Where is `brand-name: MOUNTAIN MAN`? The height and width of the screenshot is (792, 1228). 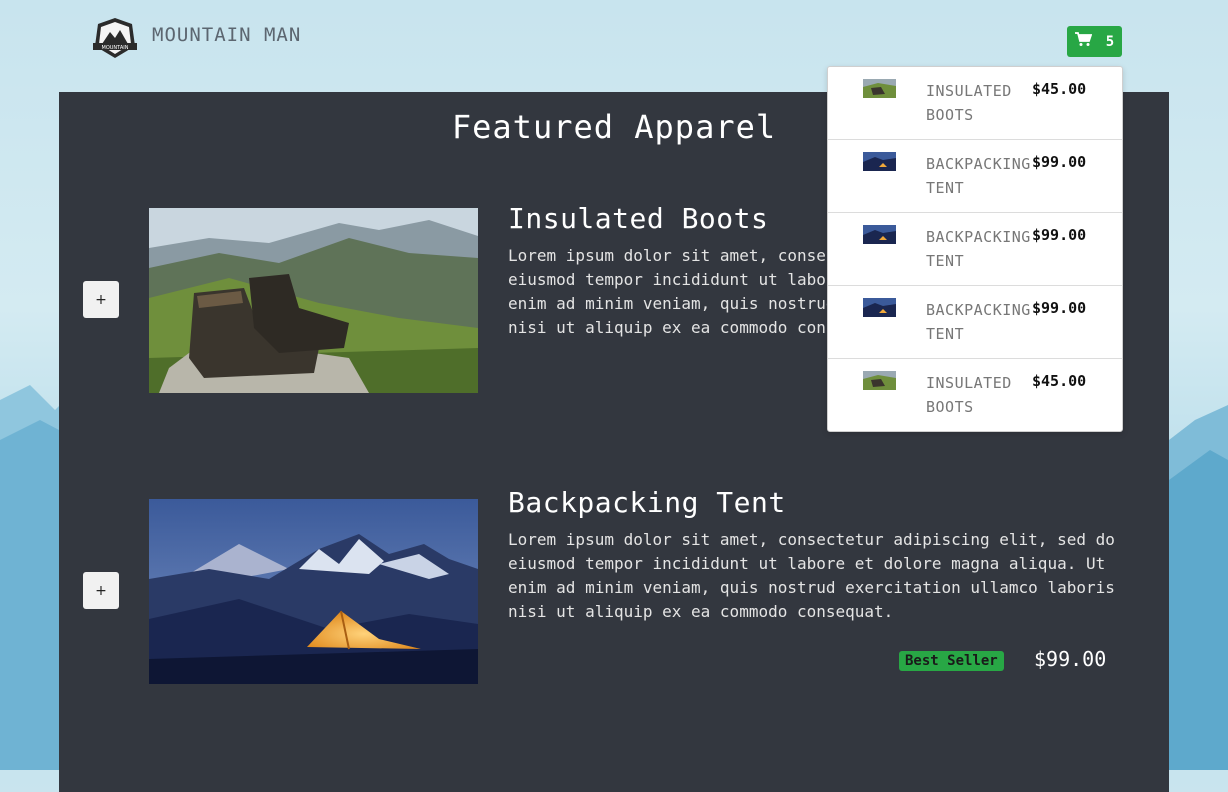
brand-name: MOUNTAIN MAN is located at coordinates (226, 35).